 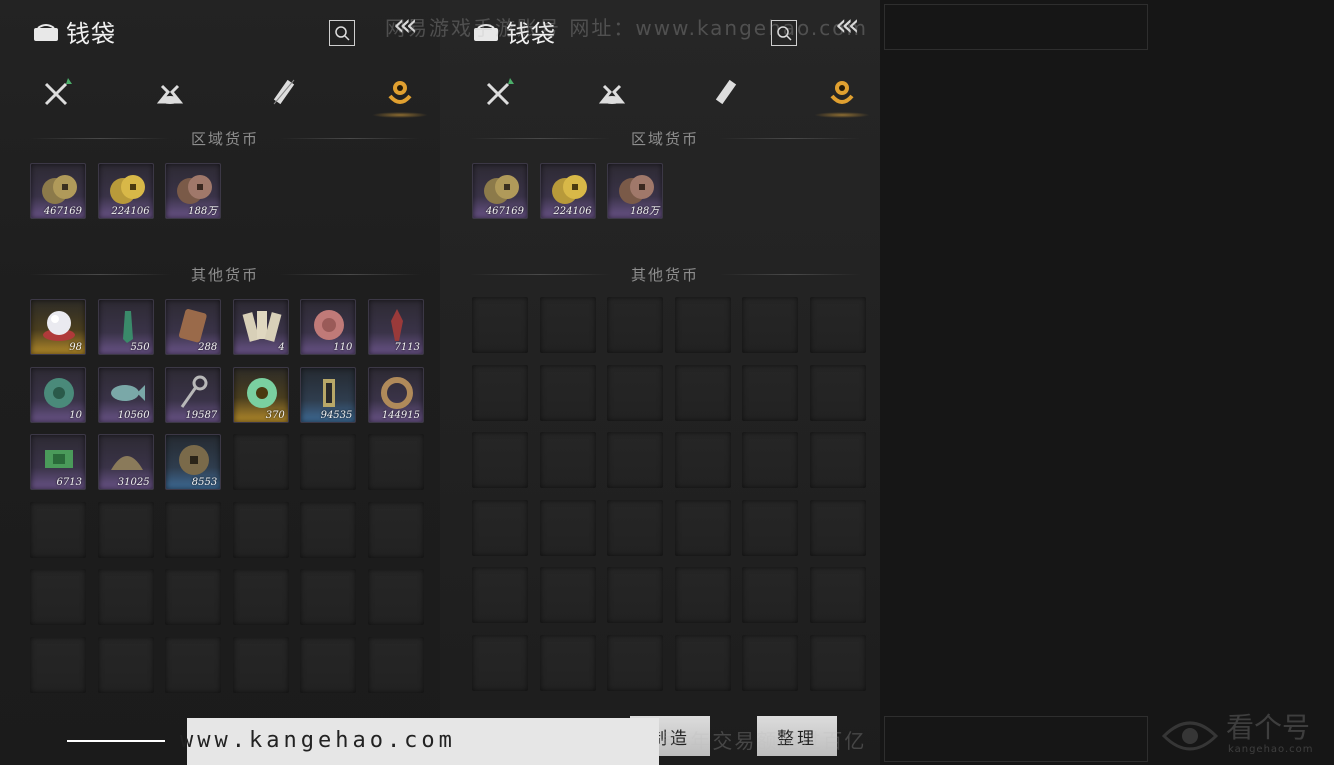 I want to click on section-regional-currency: 区域货币, so click(x=665, y=138).